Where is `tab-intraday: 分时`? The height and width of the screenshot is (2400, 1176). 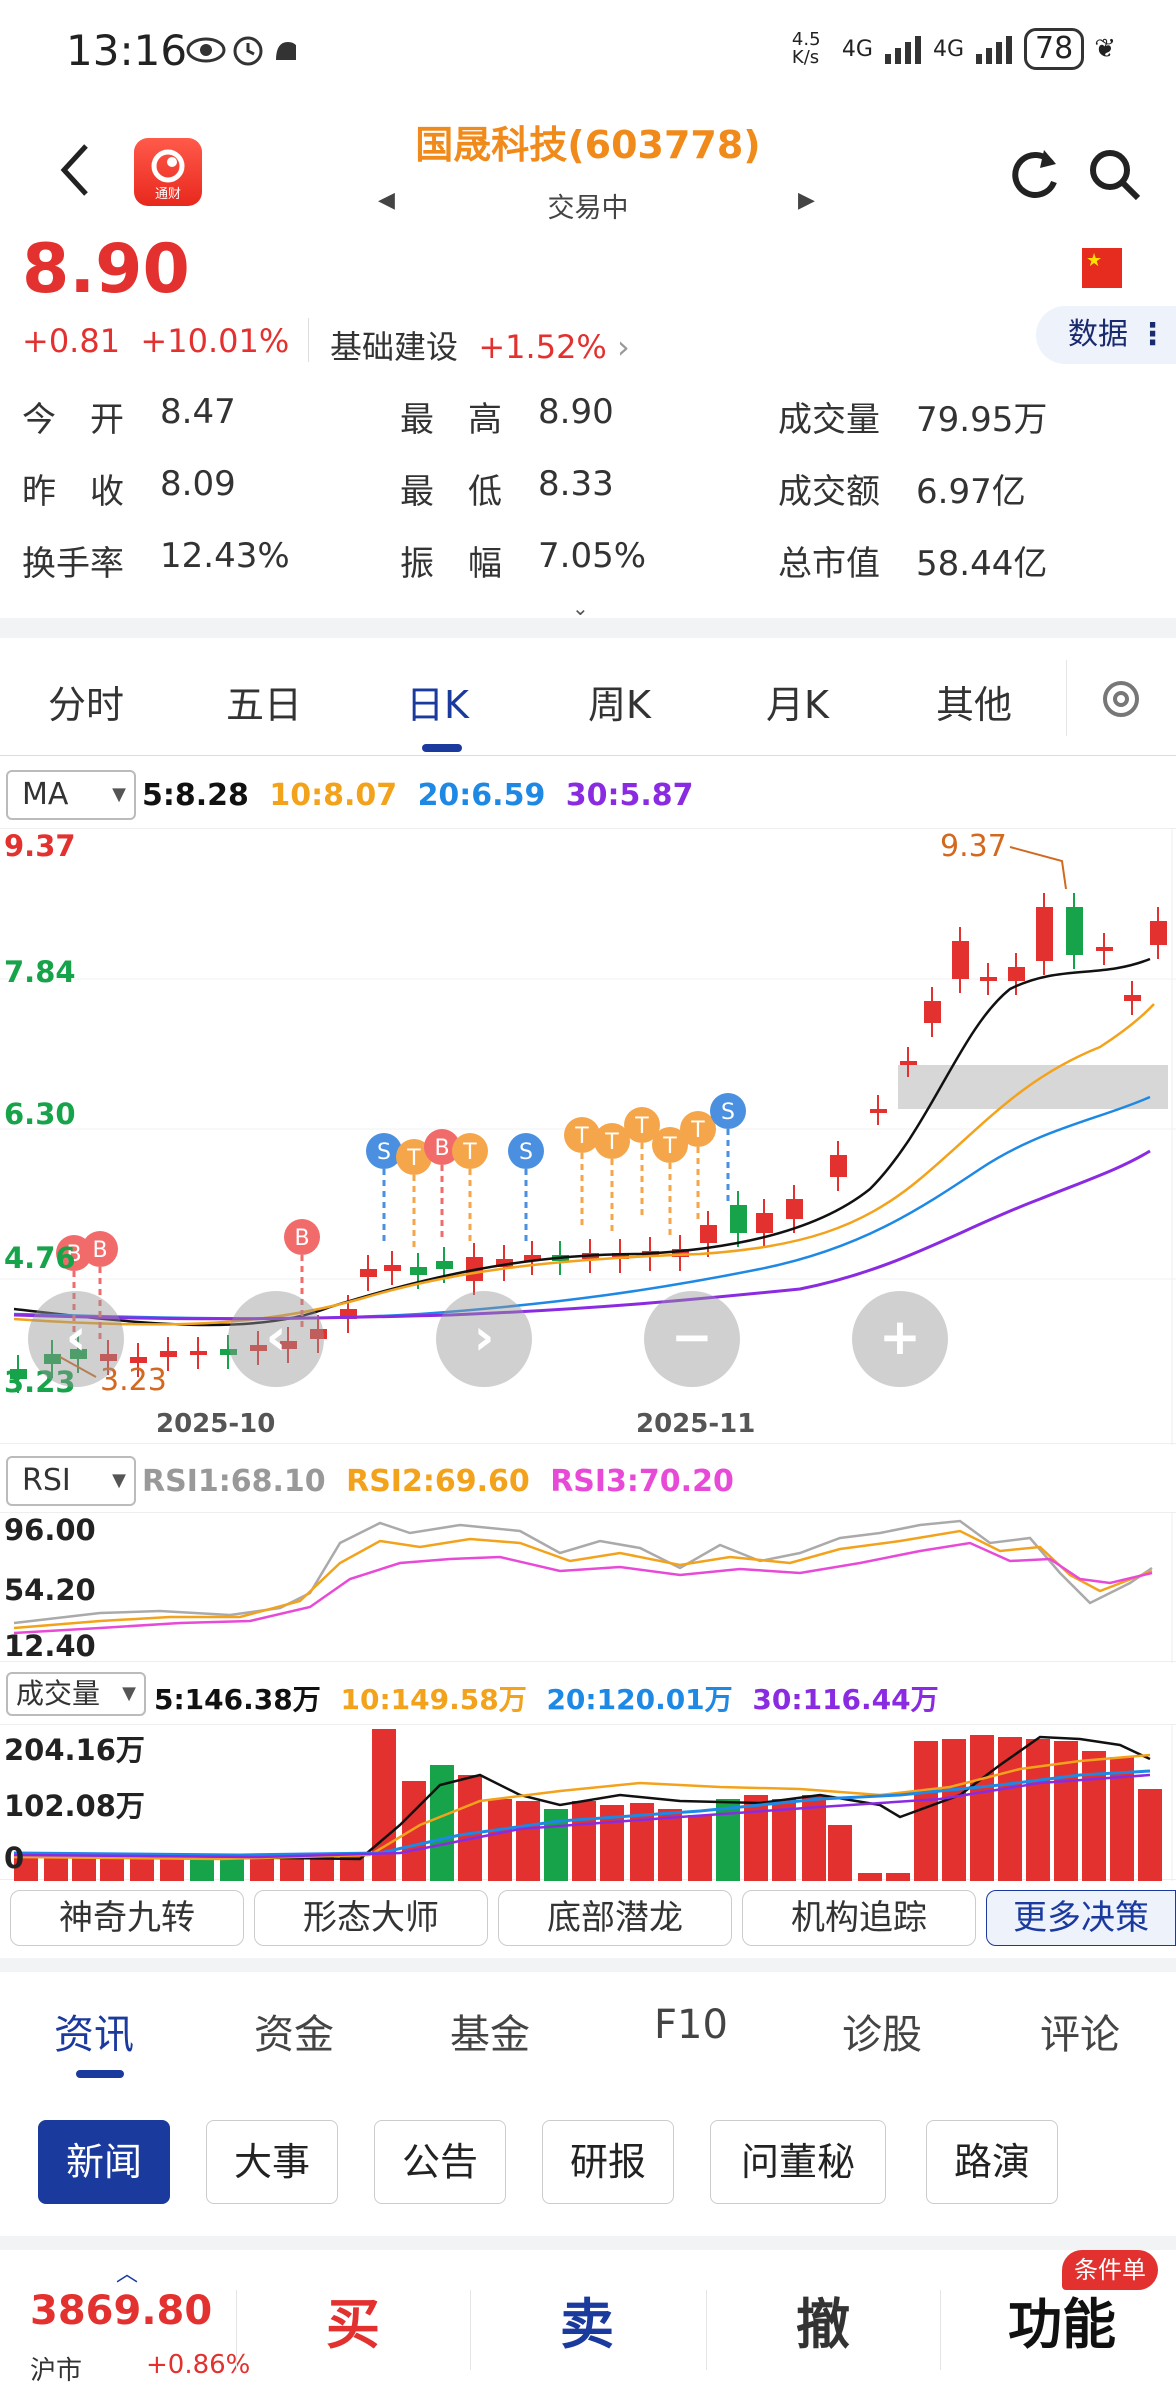 tab-intraday: 分时 is located at coordinates (86, 701).